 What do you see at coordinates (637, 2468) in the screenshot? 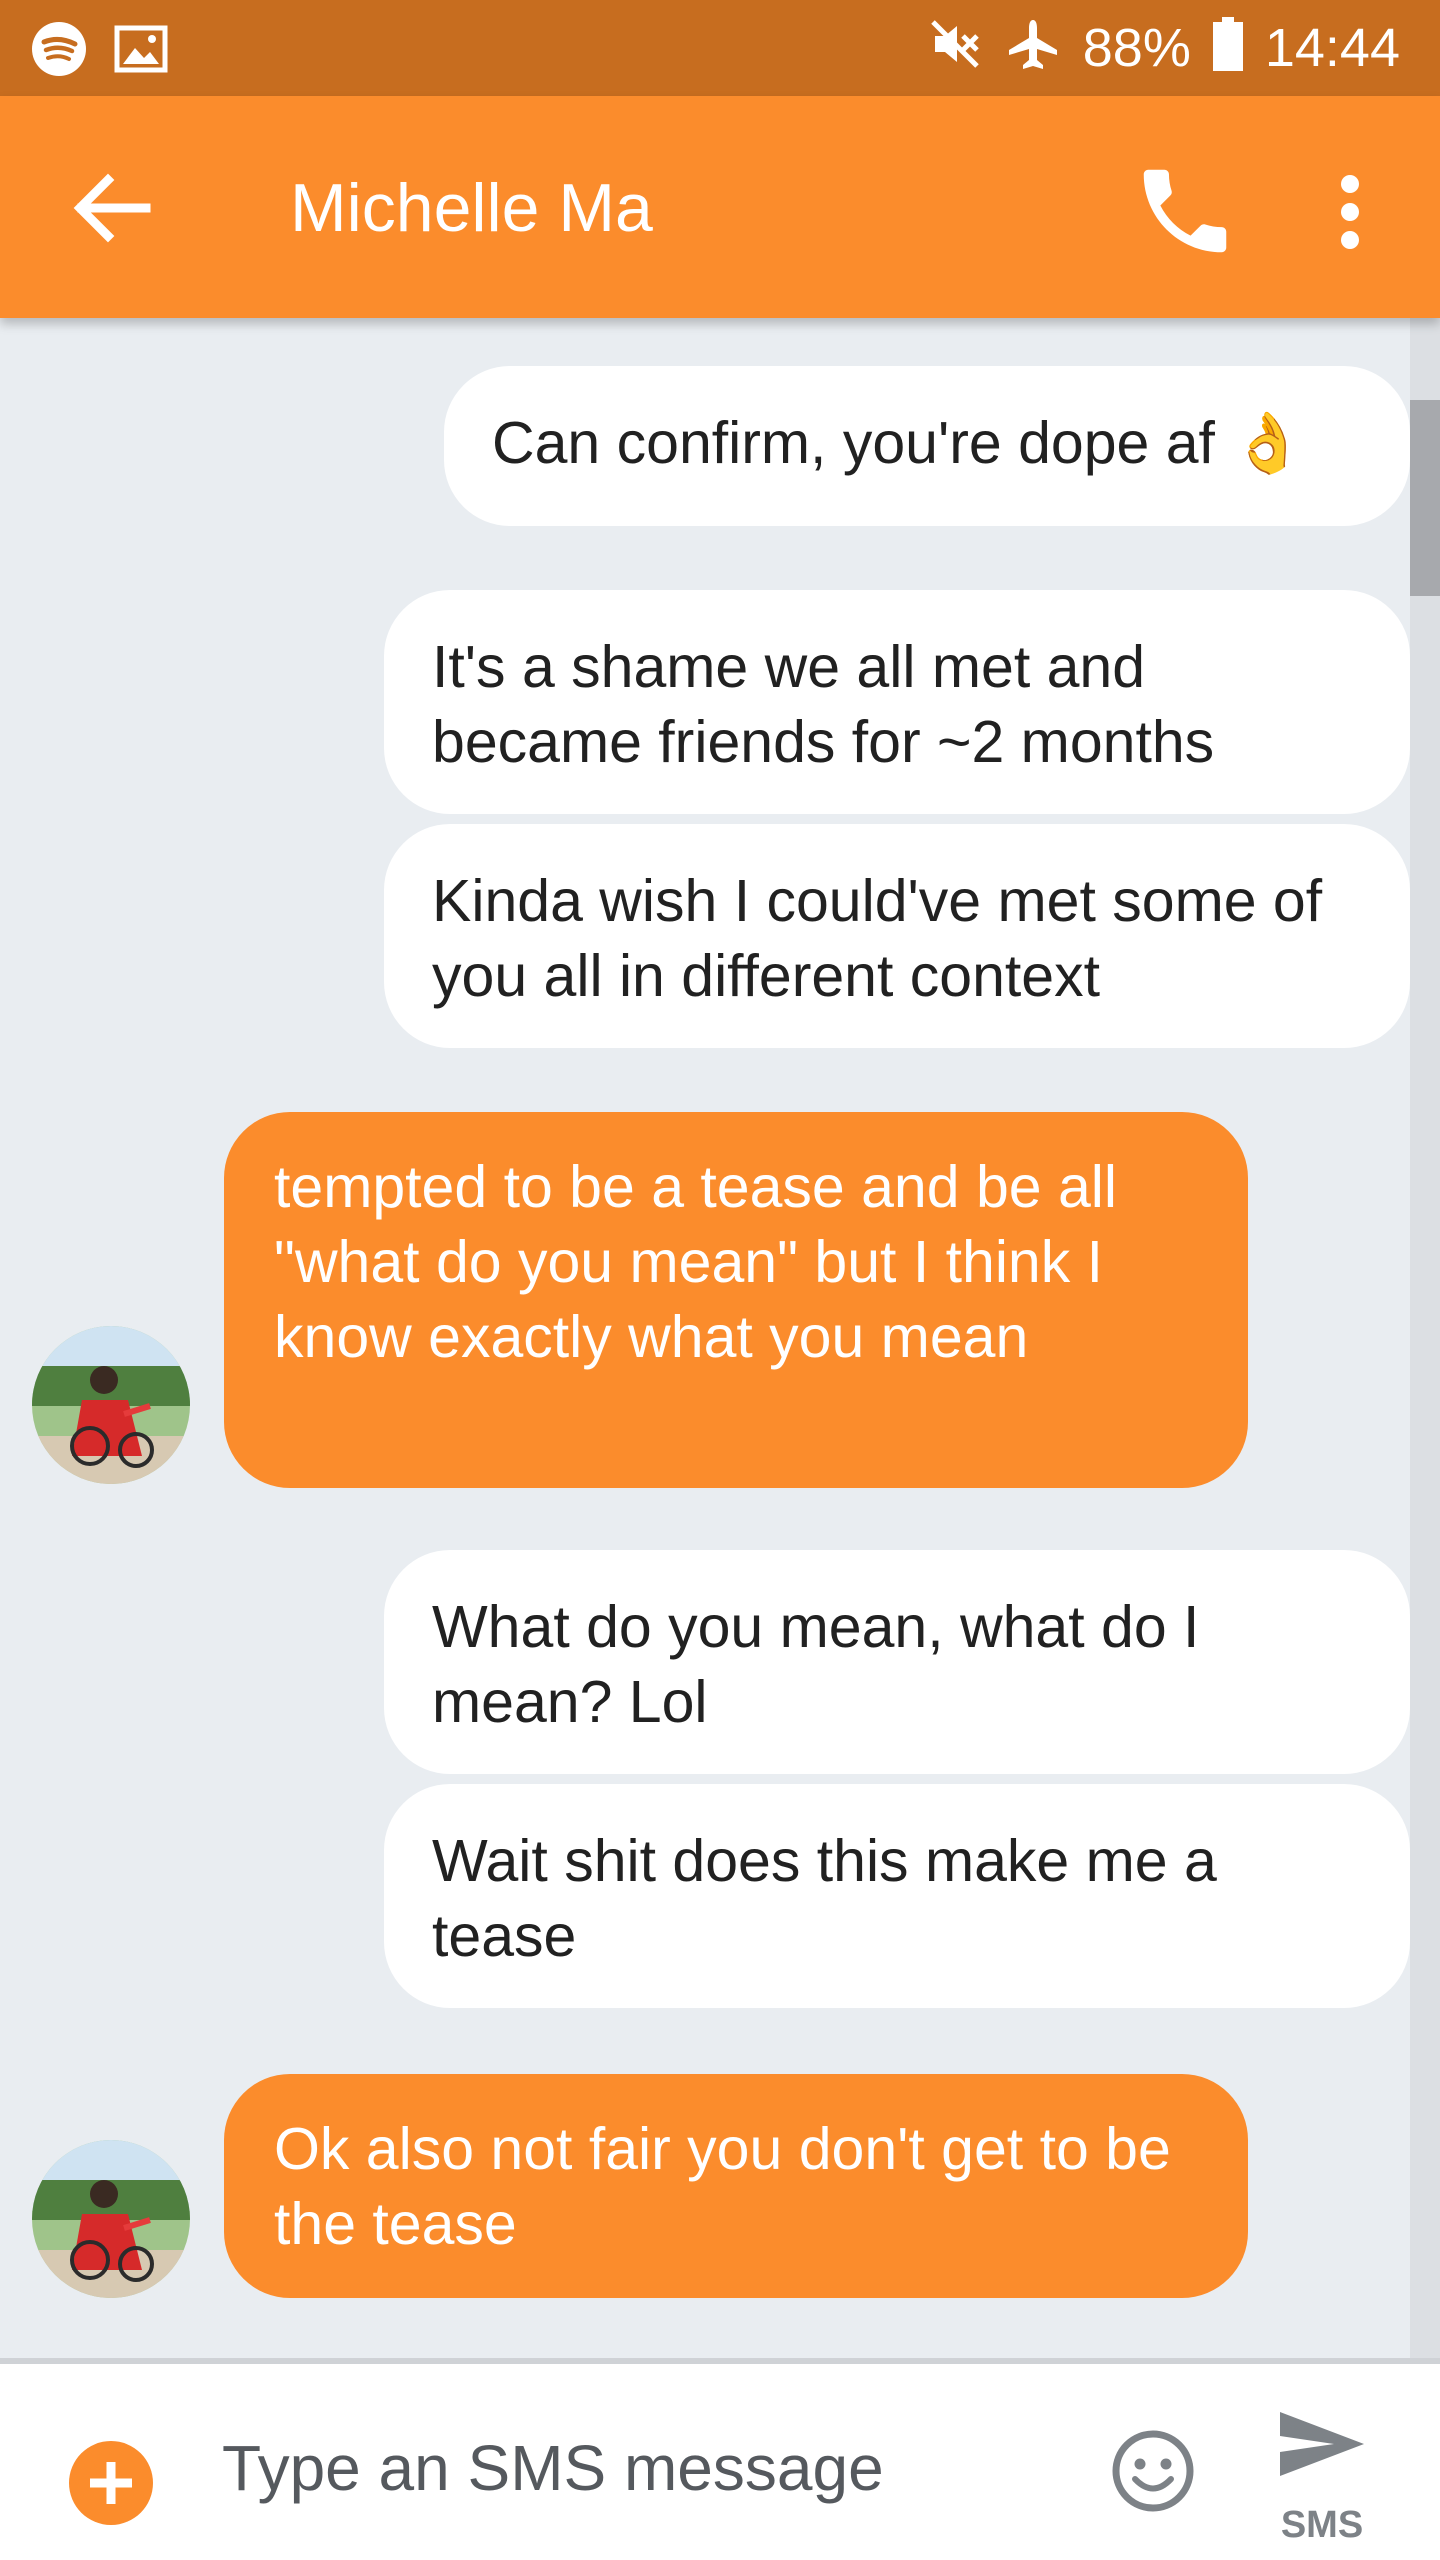
I see `message-input` at bounding box center [637, 2468].